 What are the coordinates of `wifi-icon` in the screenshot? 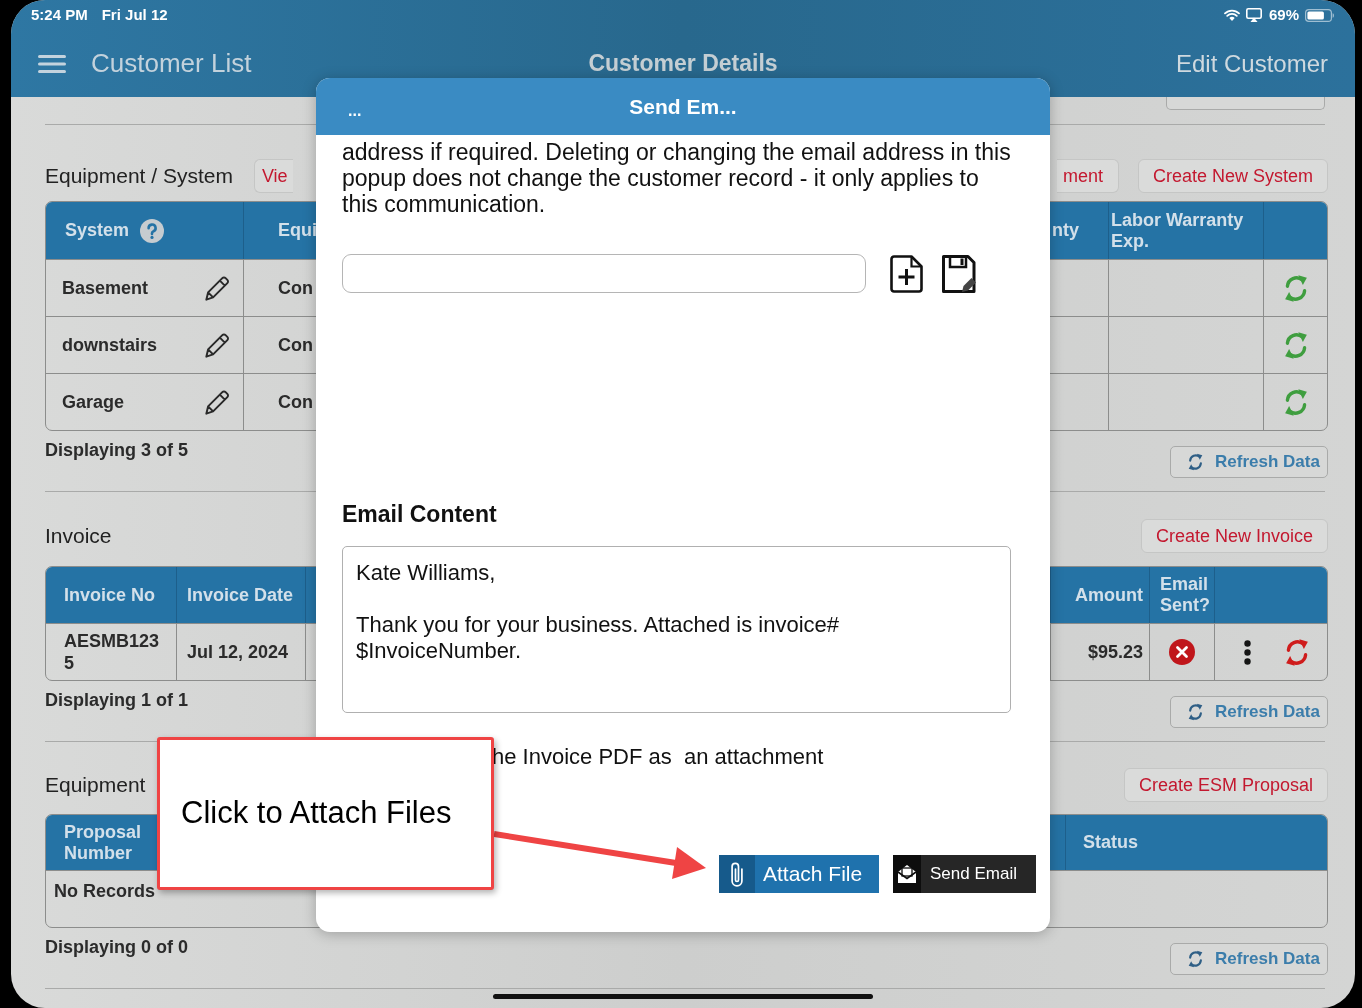 It's located at (1231, 15).